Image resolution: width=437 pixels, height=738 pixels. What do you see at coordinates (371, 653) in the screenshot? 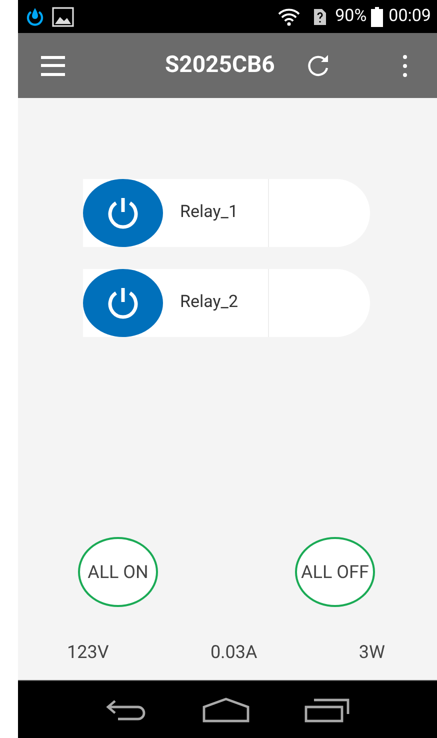
I see `meter-reading: 3W` at bounding box center [371, 653].